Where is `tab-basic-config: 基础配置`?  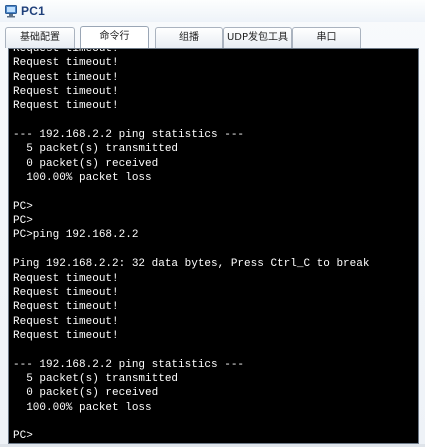 tab-basic-config: 基础配置 is located at coordinates (40, 37).